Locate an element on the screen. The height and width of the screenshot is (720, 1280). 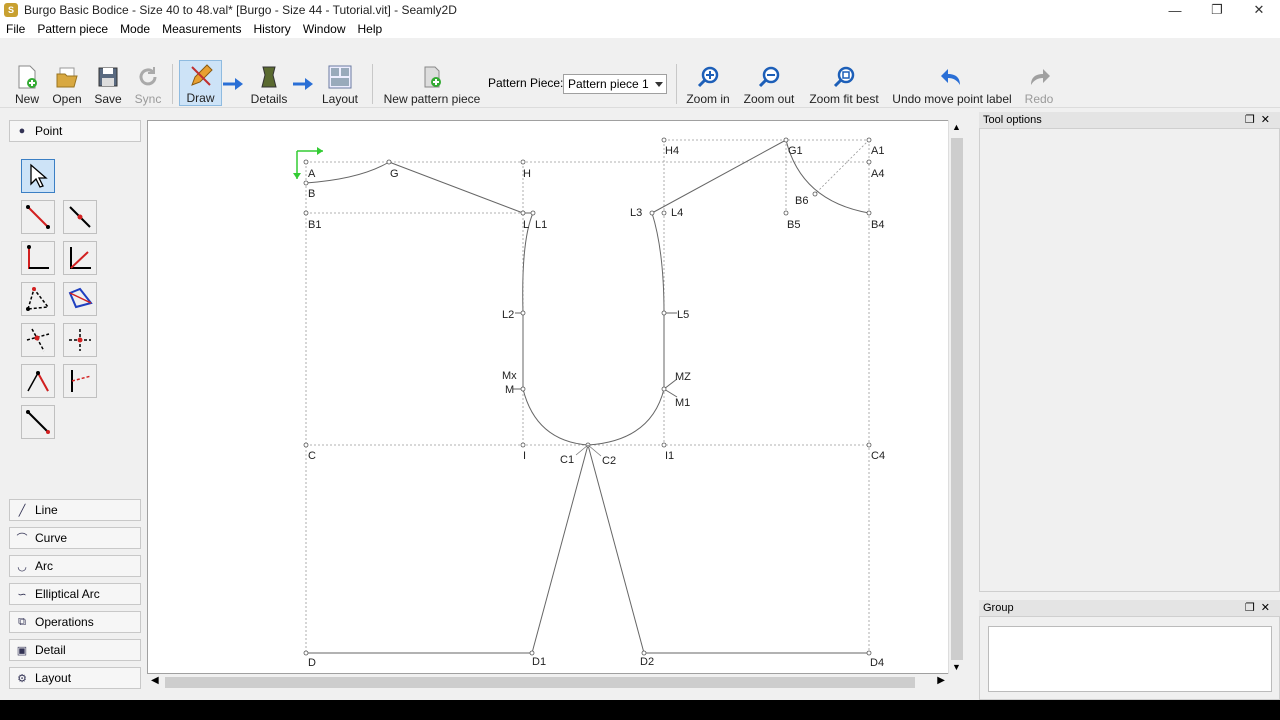
menu-help: Help is located at coordinates (370, 29).